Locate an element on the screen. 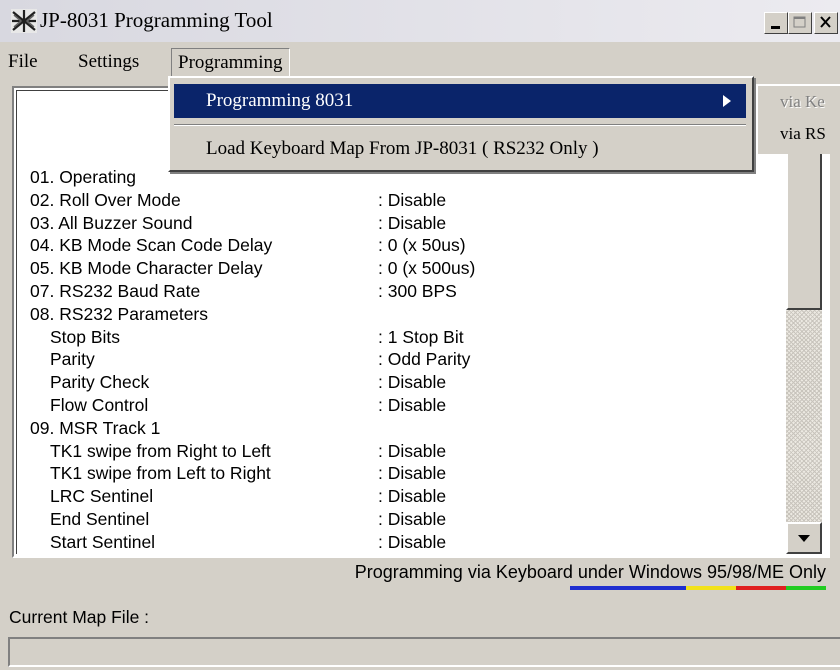  setting-label: 05. KB Mode Character Delay is located at coordinates (146, 268).